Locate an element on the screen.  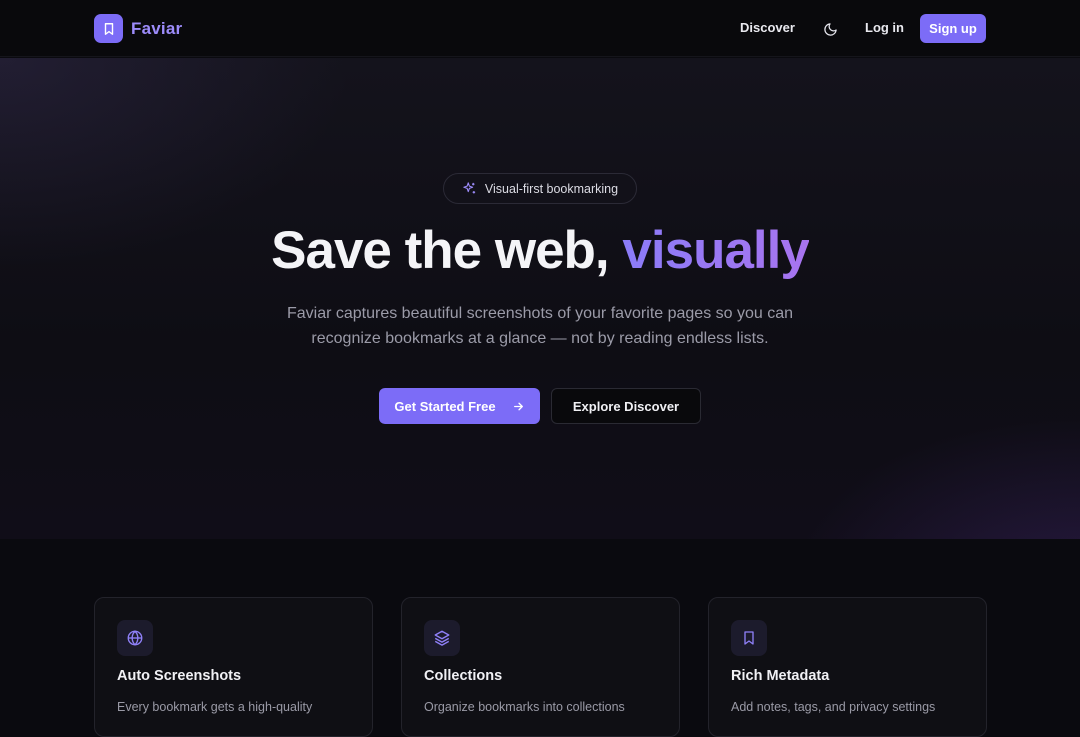
card-description: Add notes, tags, and privacy settings is located at coordinates (833, 707).